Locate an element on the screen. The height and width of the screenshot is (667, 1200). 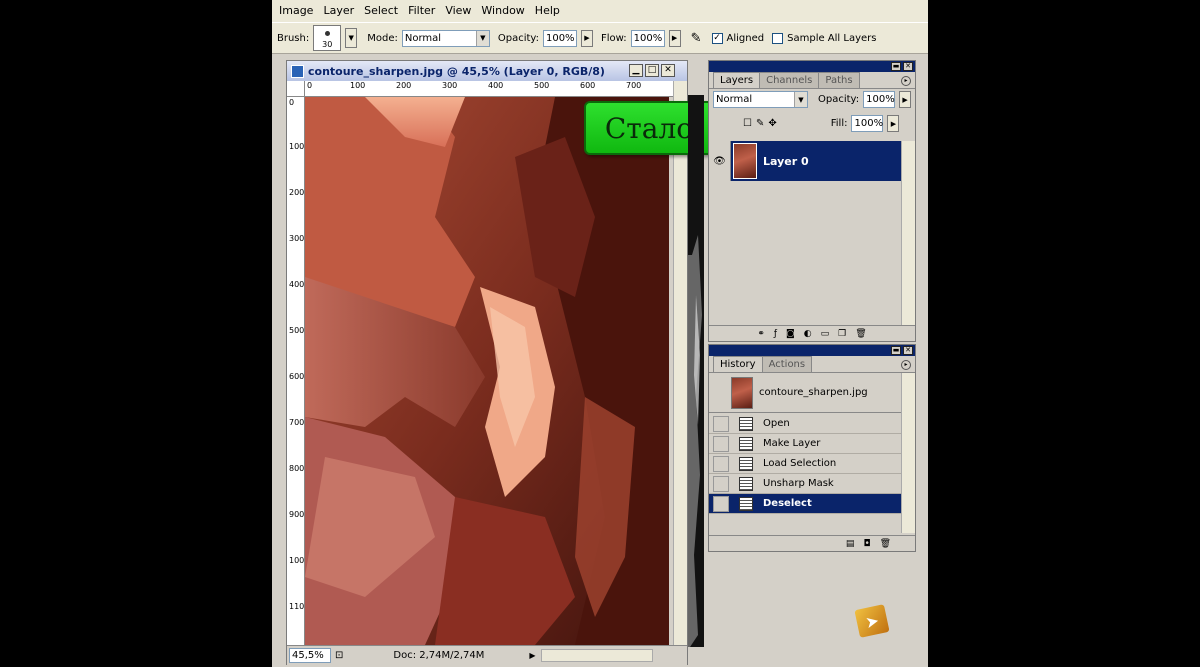
layer-mask-icon: ◙ is located at coordinates (790, 334).